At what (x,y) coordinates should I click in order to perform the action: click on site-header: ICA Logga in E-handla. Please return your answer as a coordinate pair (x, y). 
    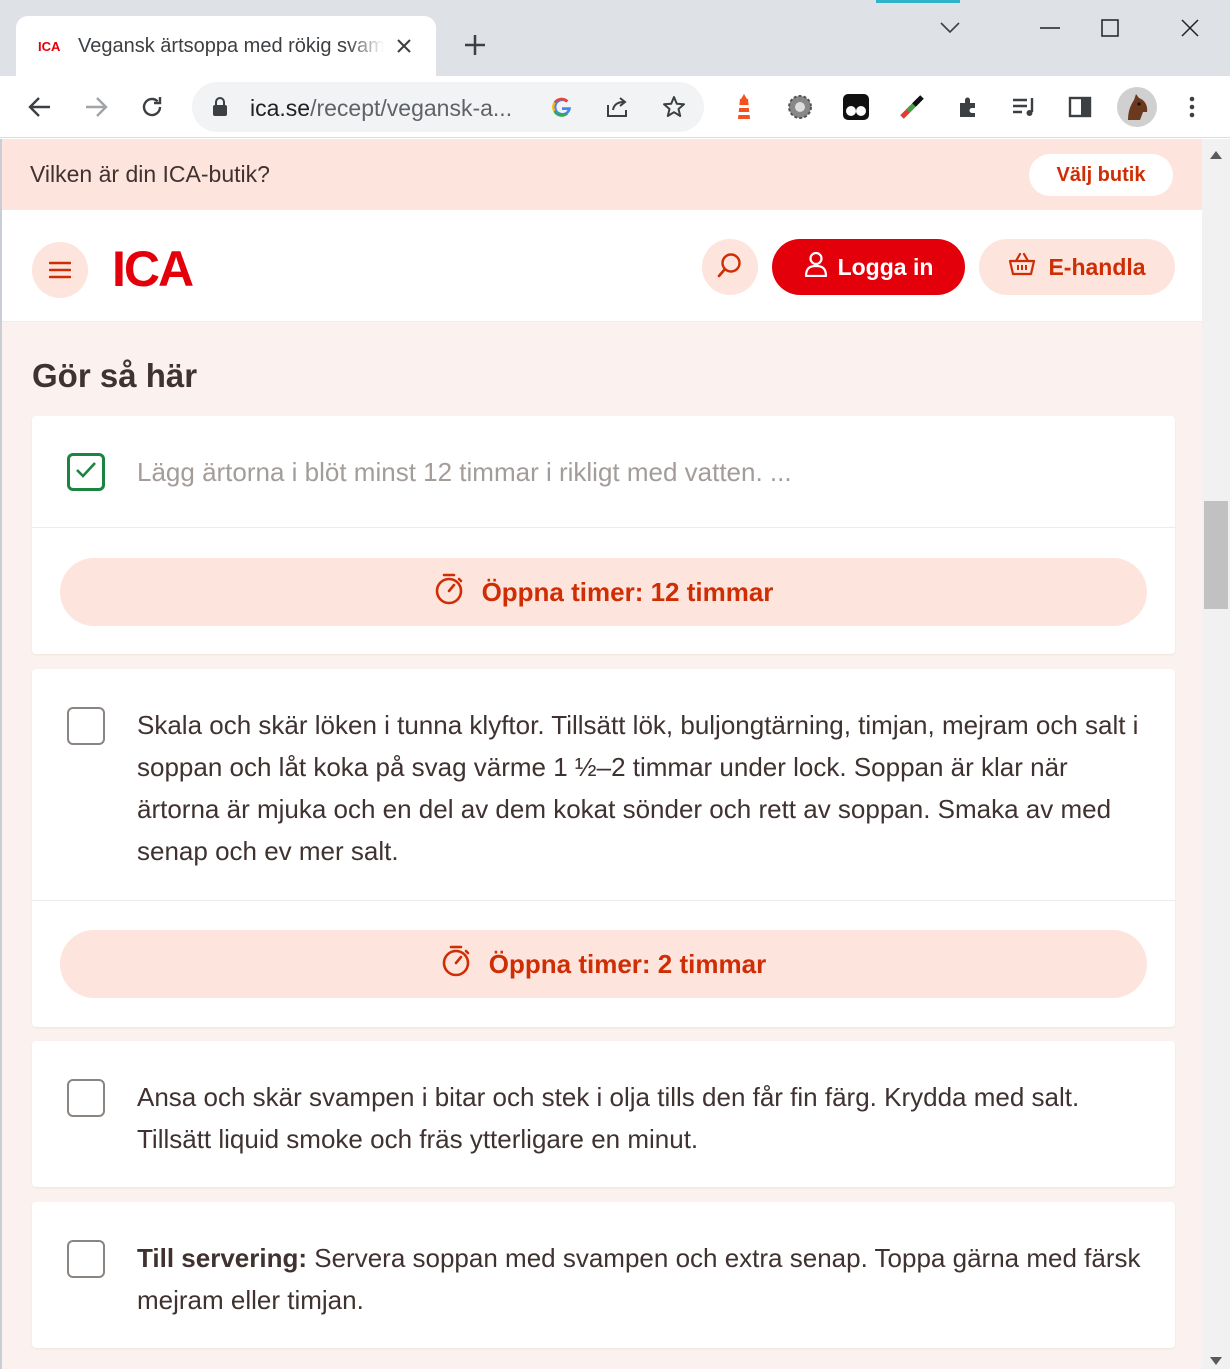
    Looking at the image, I should click on (602, 266).